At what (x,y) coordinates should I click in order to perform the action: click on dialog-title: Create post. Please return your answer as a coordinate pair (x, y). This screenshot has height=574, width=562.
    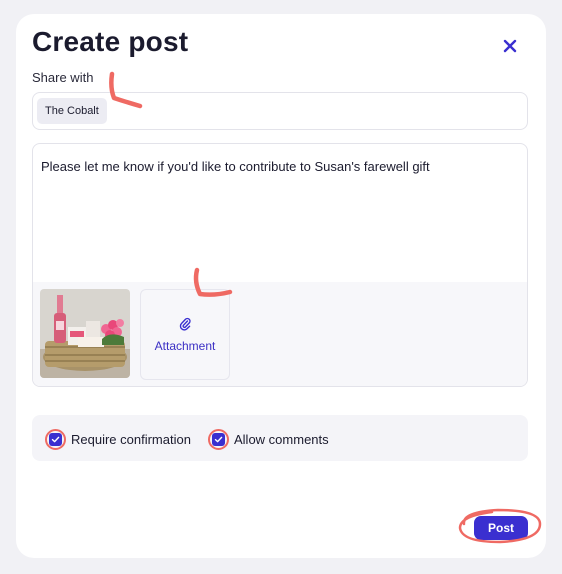
    Looking at the image, I should click on (110, 41).